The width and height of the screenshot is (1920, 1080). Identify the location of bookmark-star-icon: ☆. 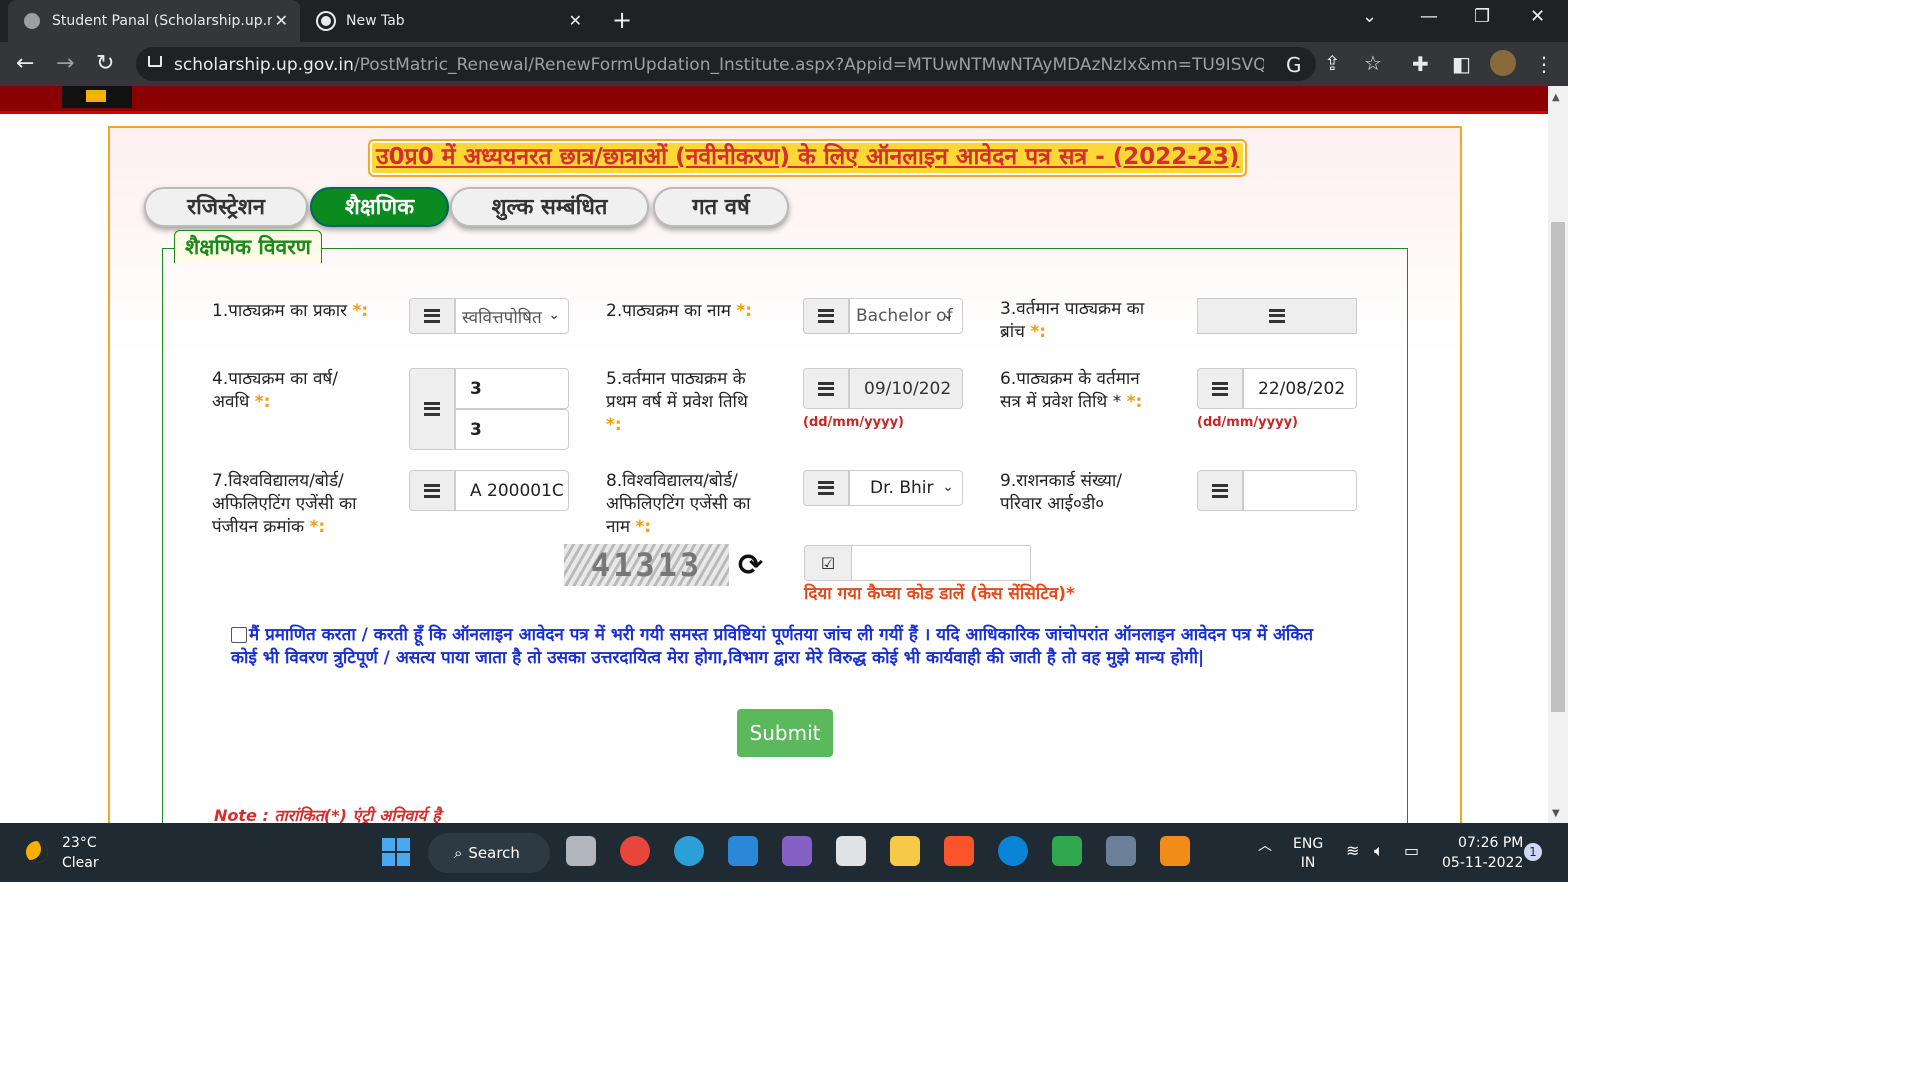
(1373, 63).